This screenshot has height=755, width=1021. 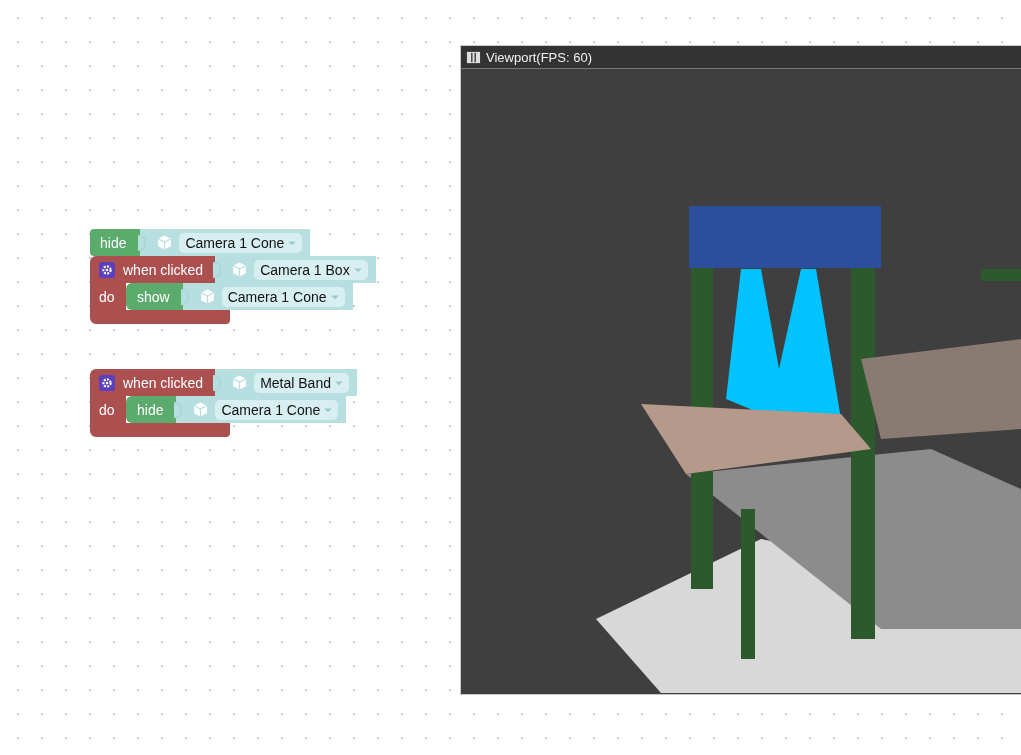 I want to click on object-dropdown: Camera 1 Box, so click(x=311, y=269).